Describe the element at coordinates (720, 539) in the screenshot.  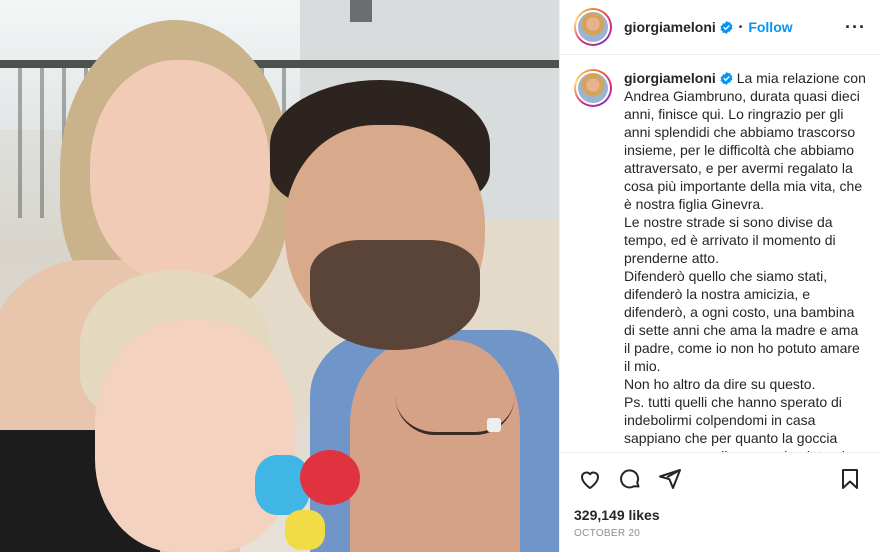
I see `post-date: OCTOBER 20` at that location.